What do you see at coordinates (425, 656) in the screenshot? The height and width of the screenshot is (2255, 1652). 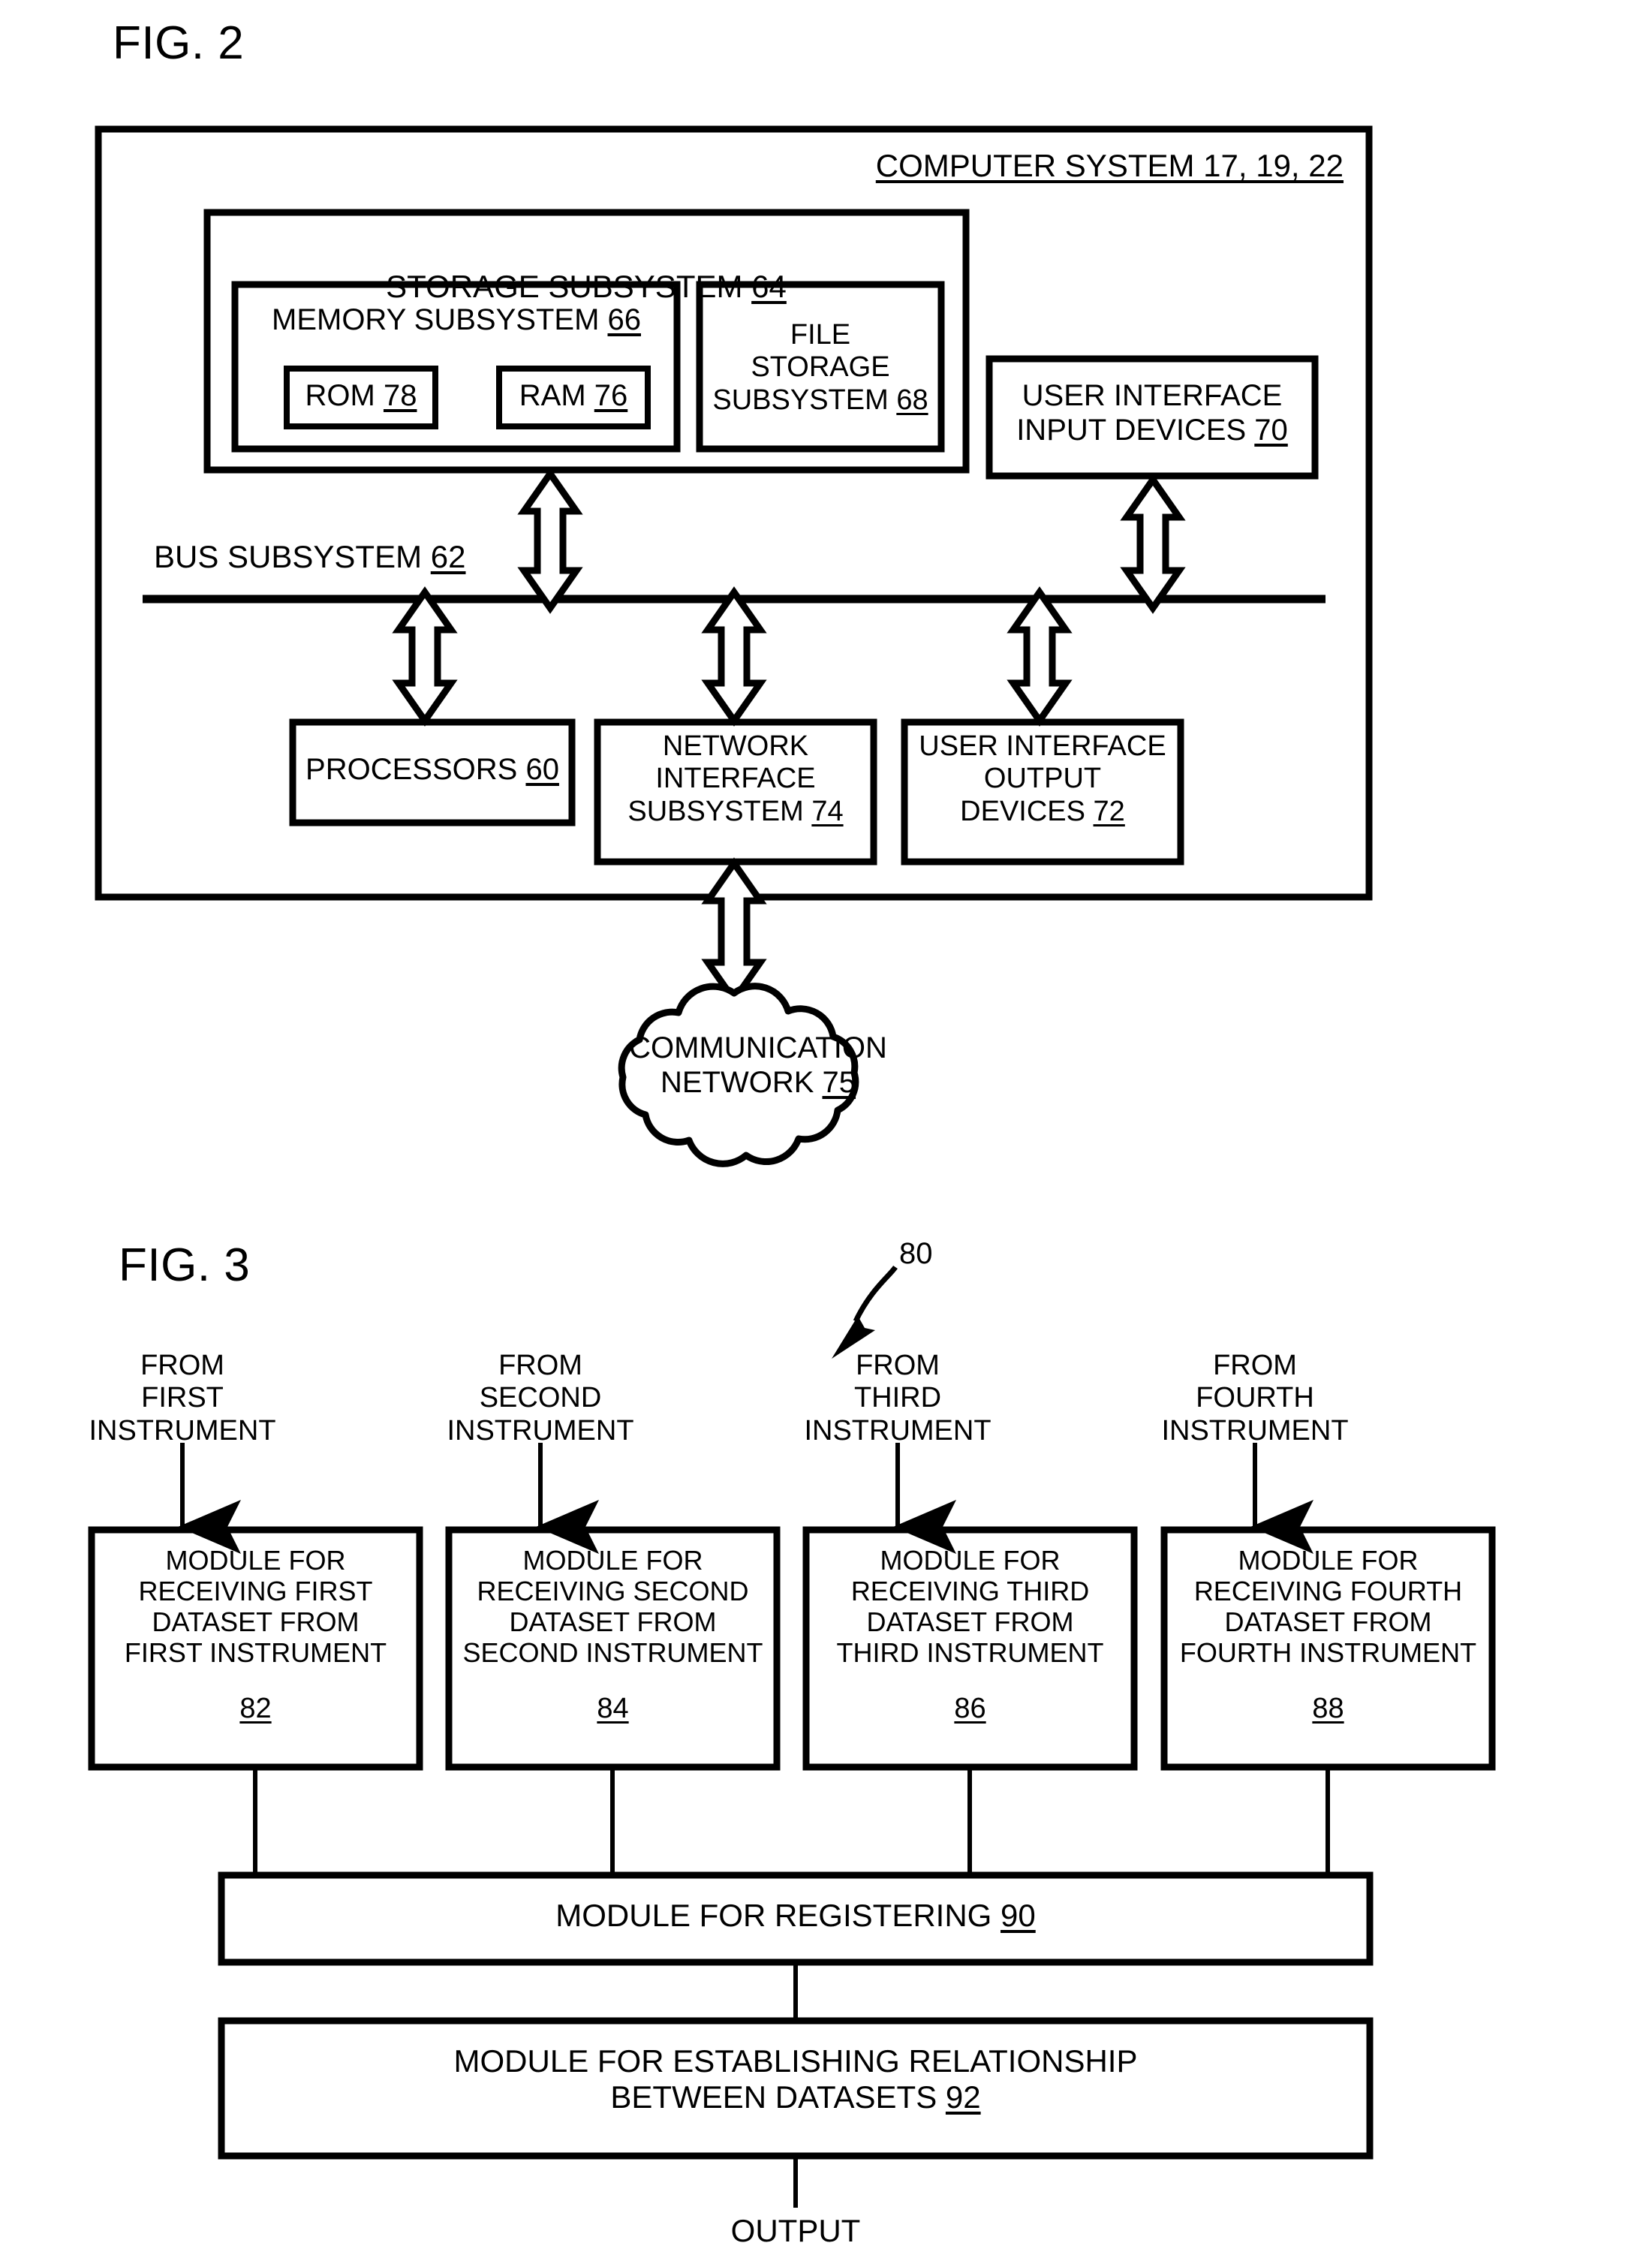 I see `arrow-bus-processors` at bounding box center [425, 656].